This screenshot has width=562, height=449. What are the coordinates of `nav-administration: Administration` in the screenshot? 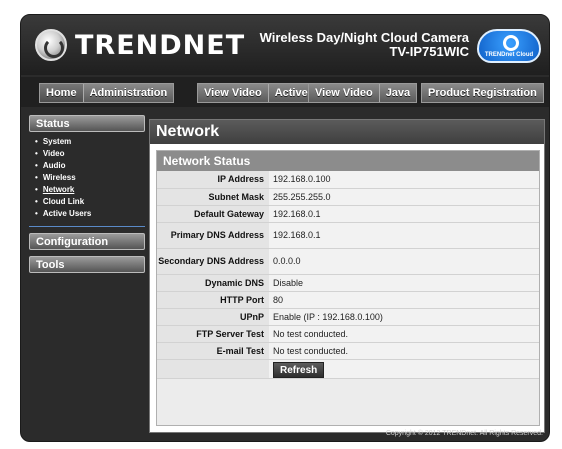 It's located at (129, 93).